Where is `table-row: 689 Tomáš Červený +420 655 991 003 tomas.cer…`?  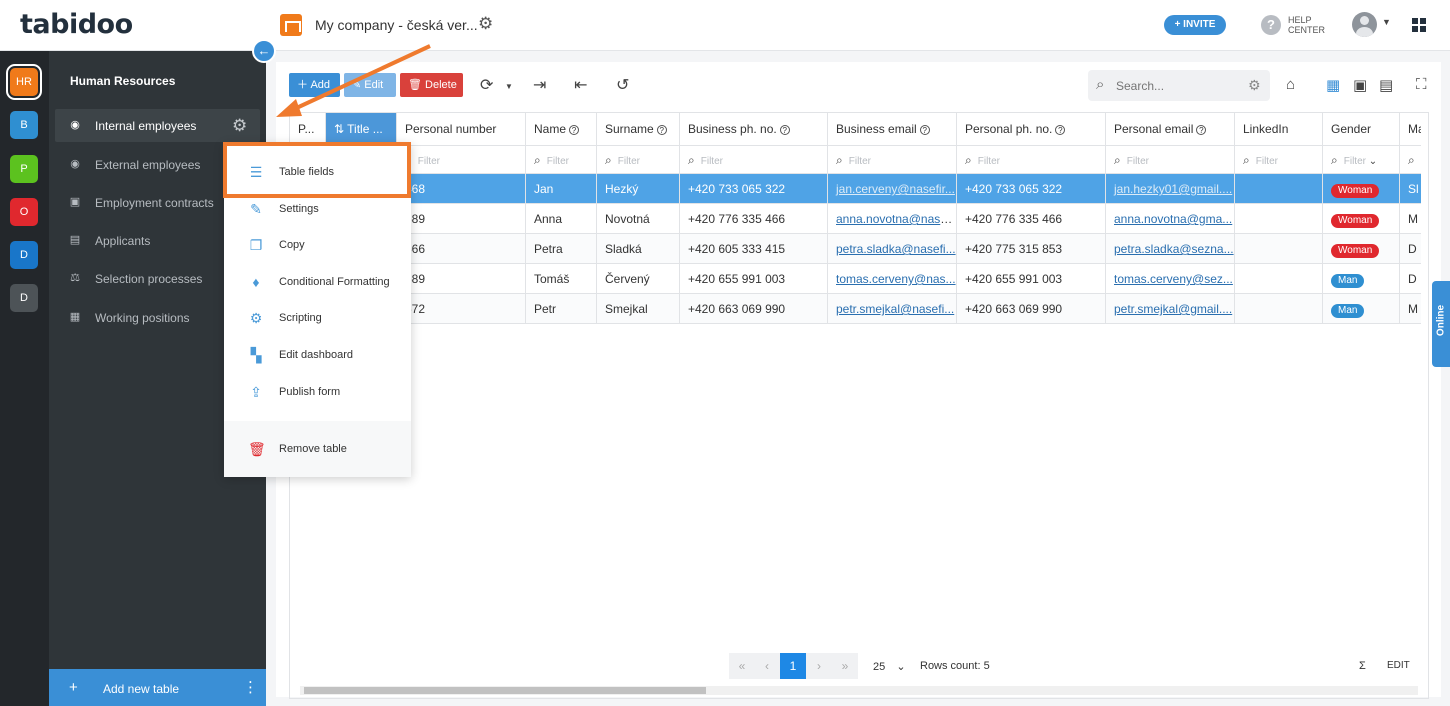
table-row: 689 Tomáš Červený +420 655 991 003 tomas.cer… is located at coordinates (859, 279).